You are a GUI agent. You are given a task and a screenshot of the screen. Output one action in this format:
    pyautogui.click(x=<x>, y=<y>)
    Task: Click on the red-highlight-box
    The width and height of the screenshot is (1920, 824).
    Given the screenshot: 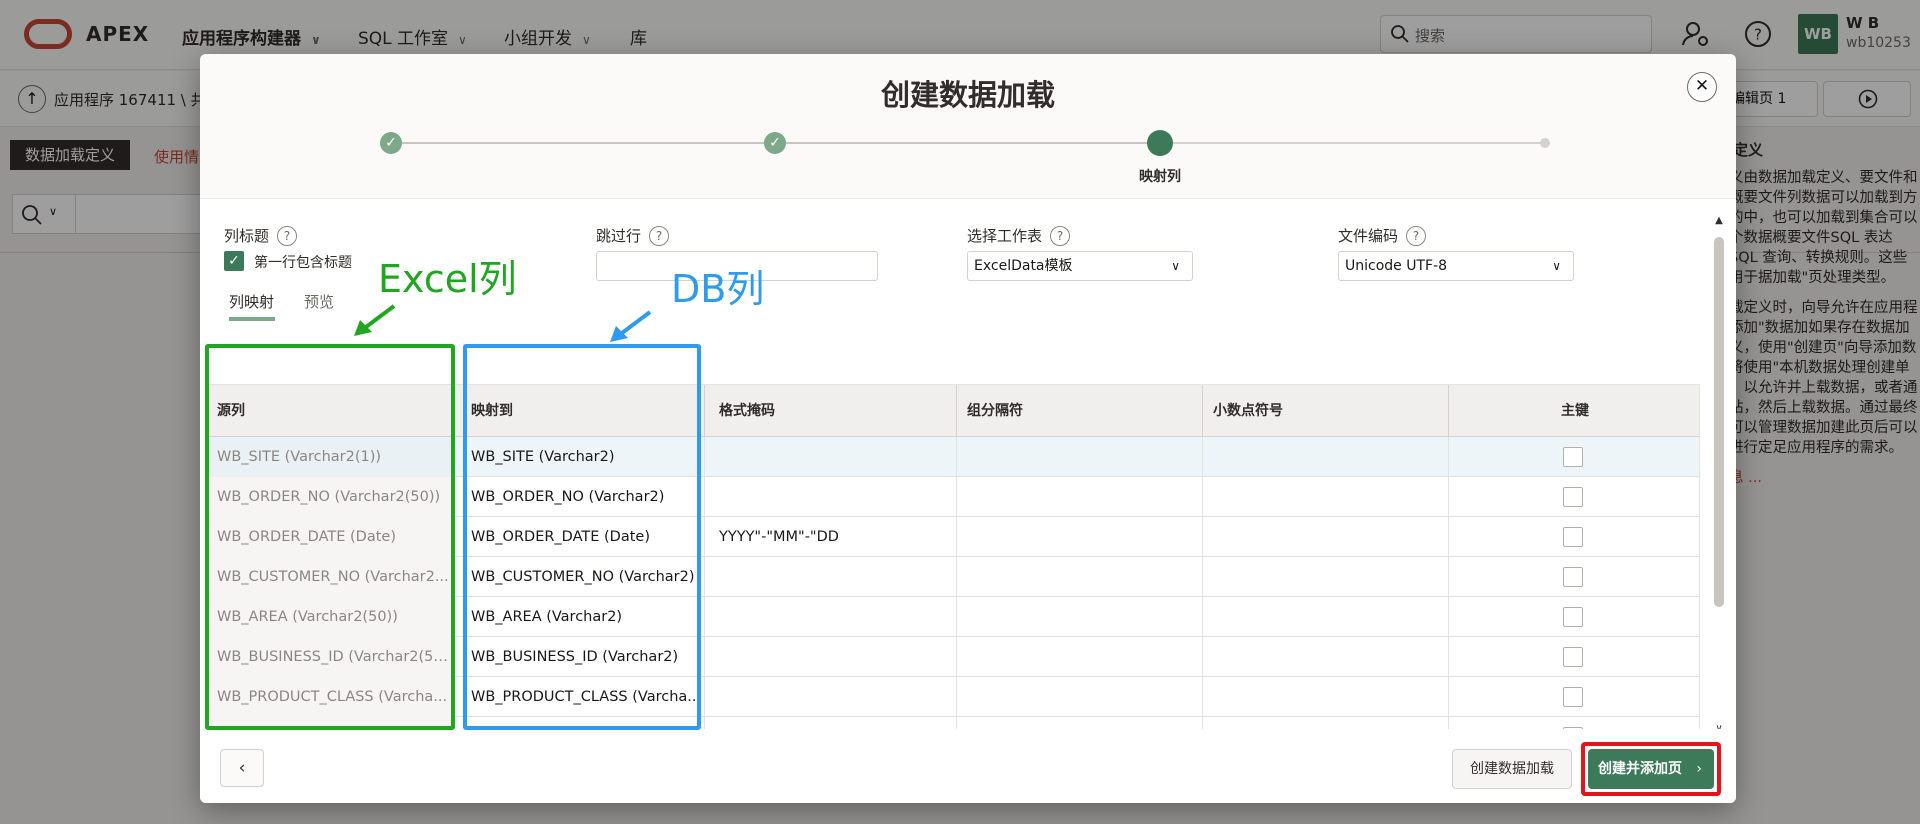 What is the action you would take?
    pyautogui.click(x=1651, y=769)
    